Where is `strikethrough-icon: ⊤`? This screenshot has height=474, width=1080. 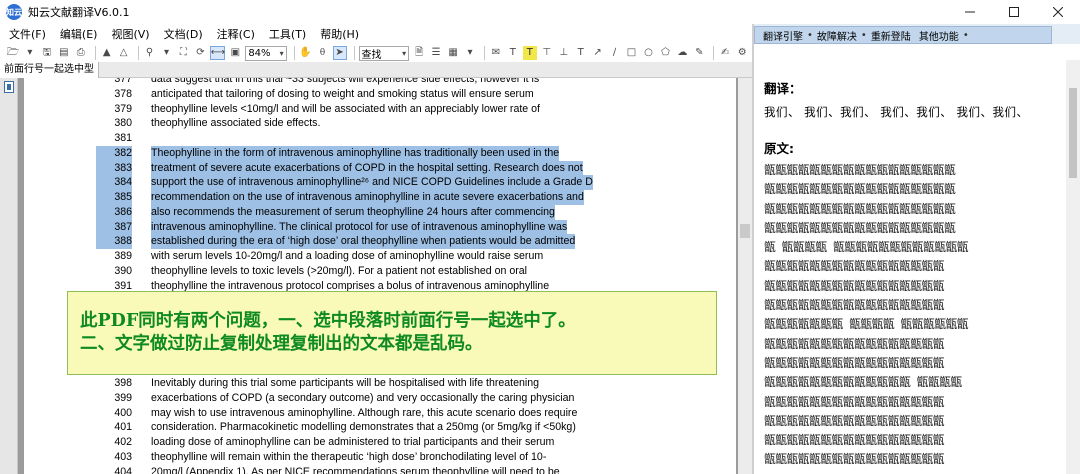
strikethrough-icon: ⊤ is located at coordinates (547, 53).